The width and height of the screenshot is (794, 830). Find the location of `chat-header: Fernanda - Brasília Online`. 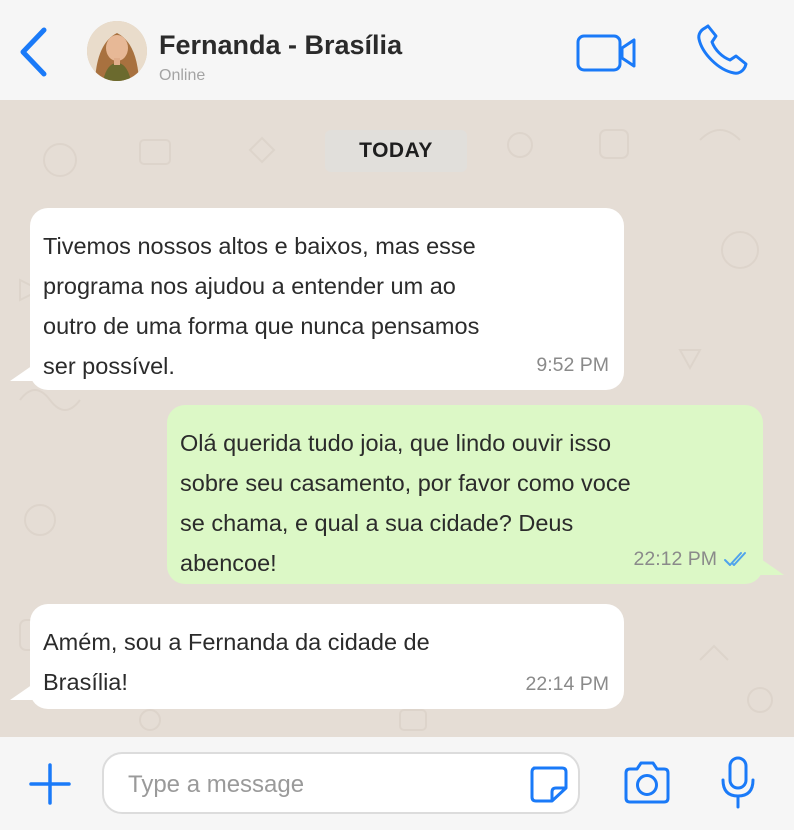

chat-header: Fernanda - Brasília Online is located at coordinates (397, 50).